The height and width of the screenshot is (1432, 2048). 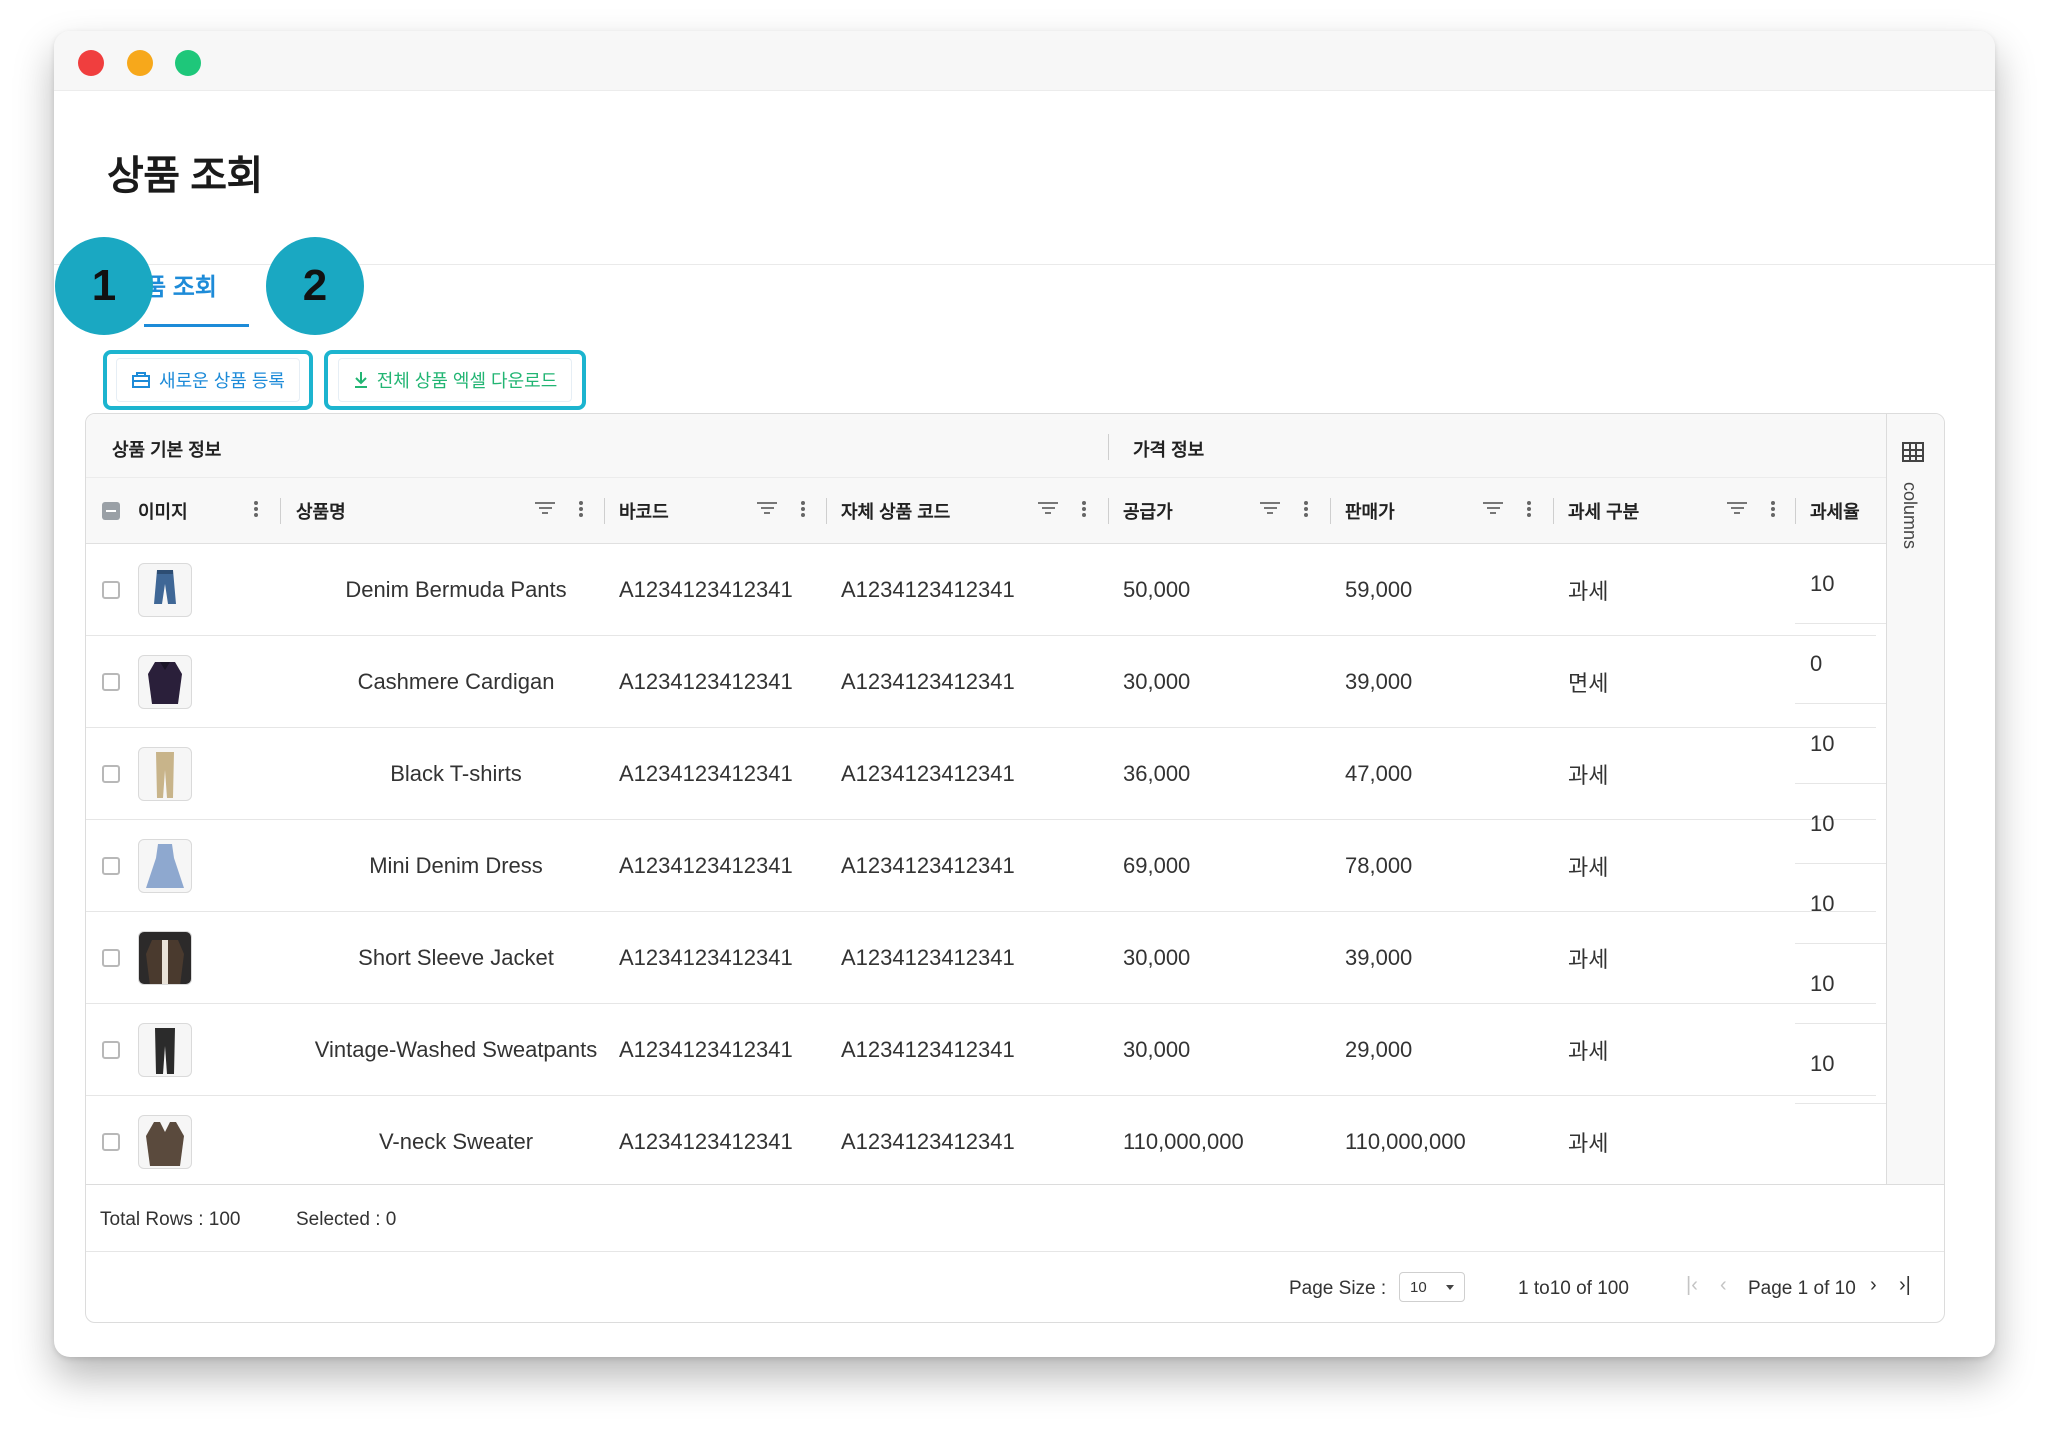 I want to click on grid-icon, so click(x=1913, y=452).